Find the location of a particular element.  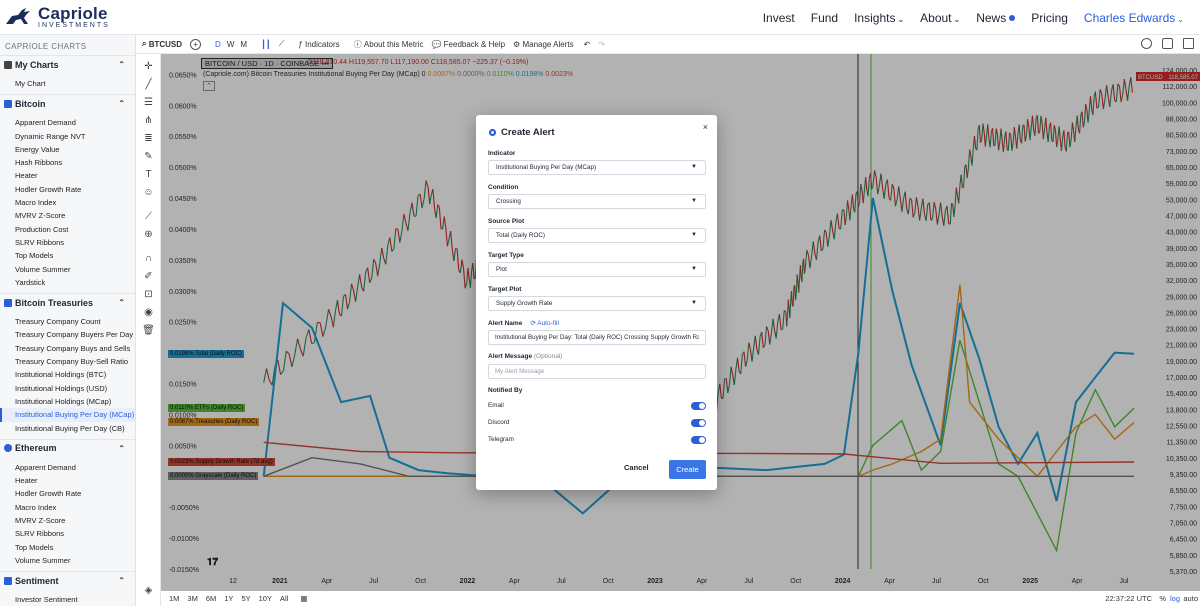

range-5y: 5Y is located at coordinates (245, 598).